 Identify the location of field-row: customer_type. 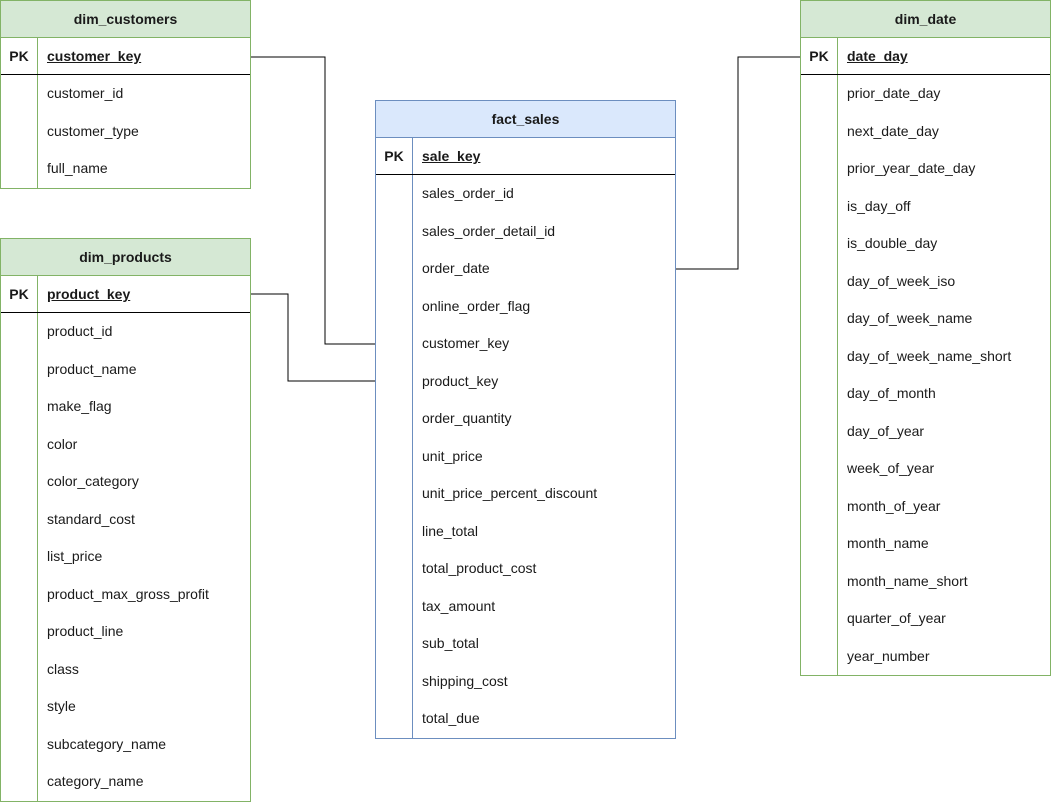
(125, 132).